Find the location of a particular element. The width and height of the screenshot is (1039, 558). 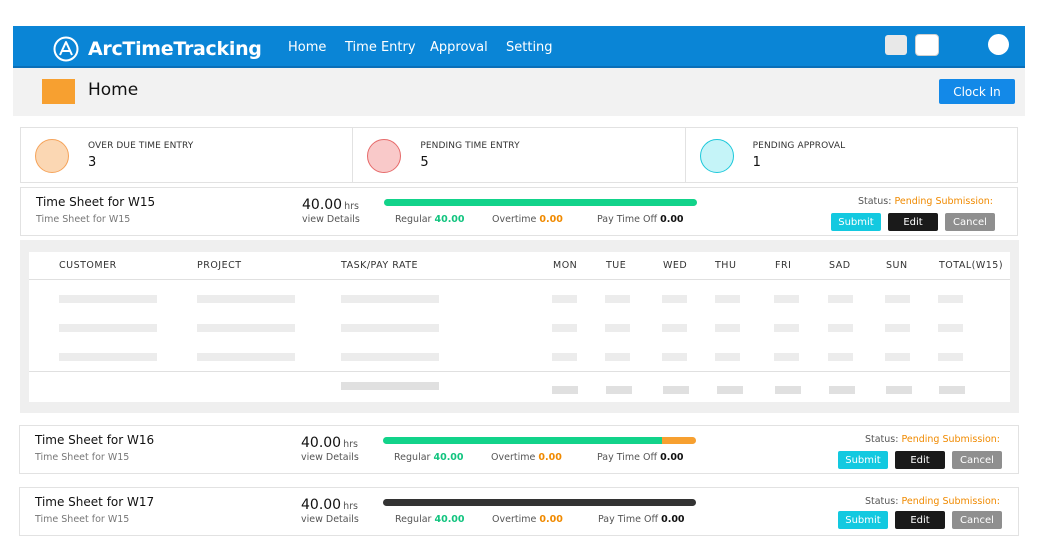

clock-in-button: Clock In is located at coordinates (977, 91).